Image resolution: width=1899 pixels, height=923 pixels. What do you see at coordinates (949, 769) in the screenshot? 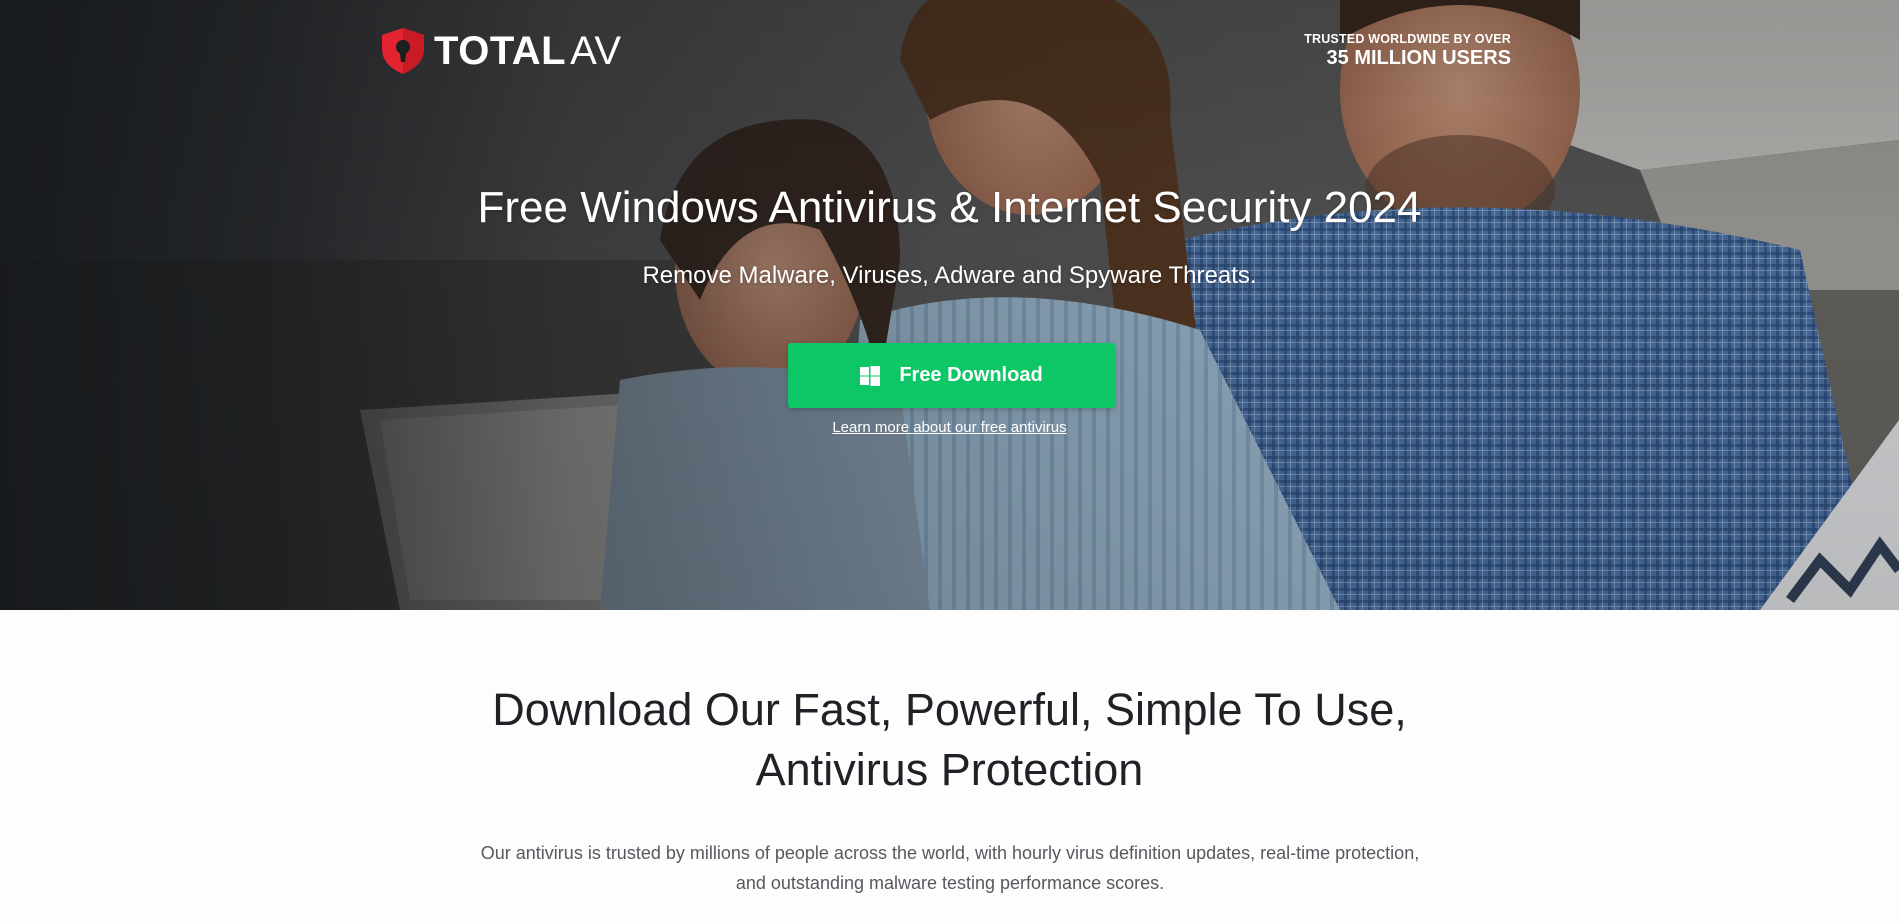
I see `section-title-line-2: Antivirus Protection` at bounding box center [949, 769].